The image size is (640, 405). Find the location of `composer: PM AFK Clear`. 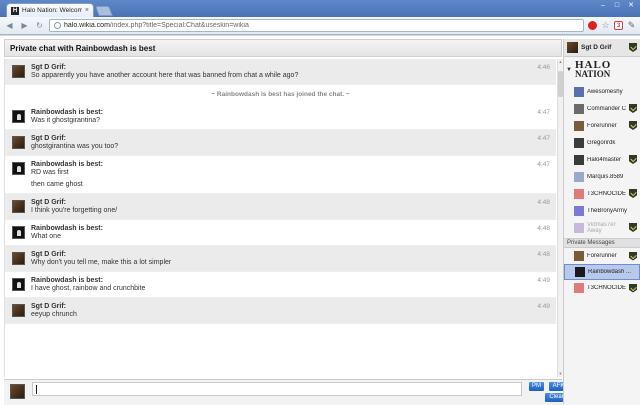

composer: PM AFK Clear is located at coordinates (286, 392).